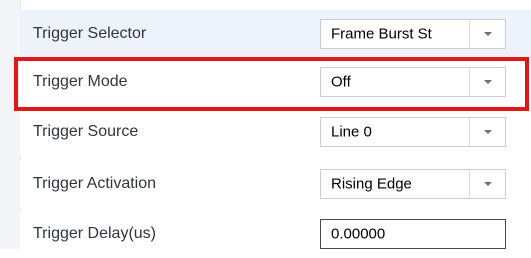  What do you see at coordinates (10, 124) in the screenshot?
I see `row-header-strip` at bounding box center [10, 124].